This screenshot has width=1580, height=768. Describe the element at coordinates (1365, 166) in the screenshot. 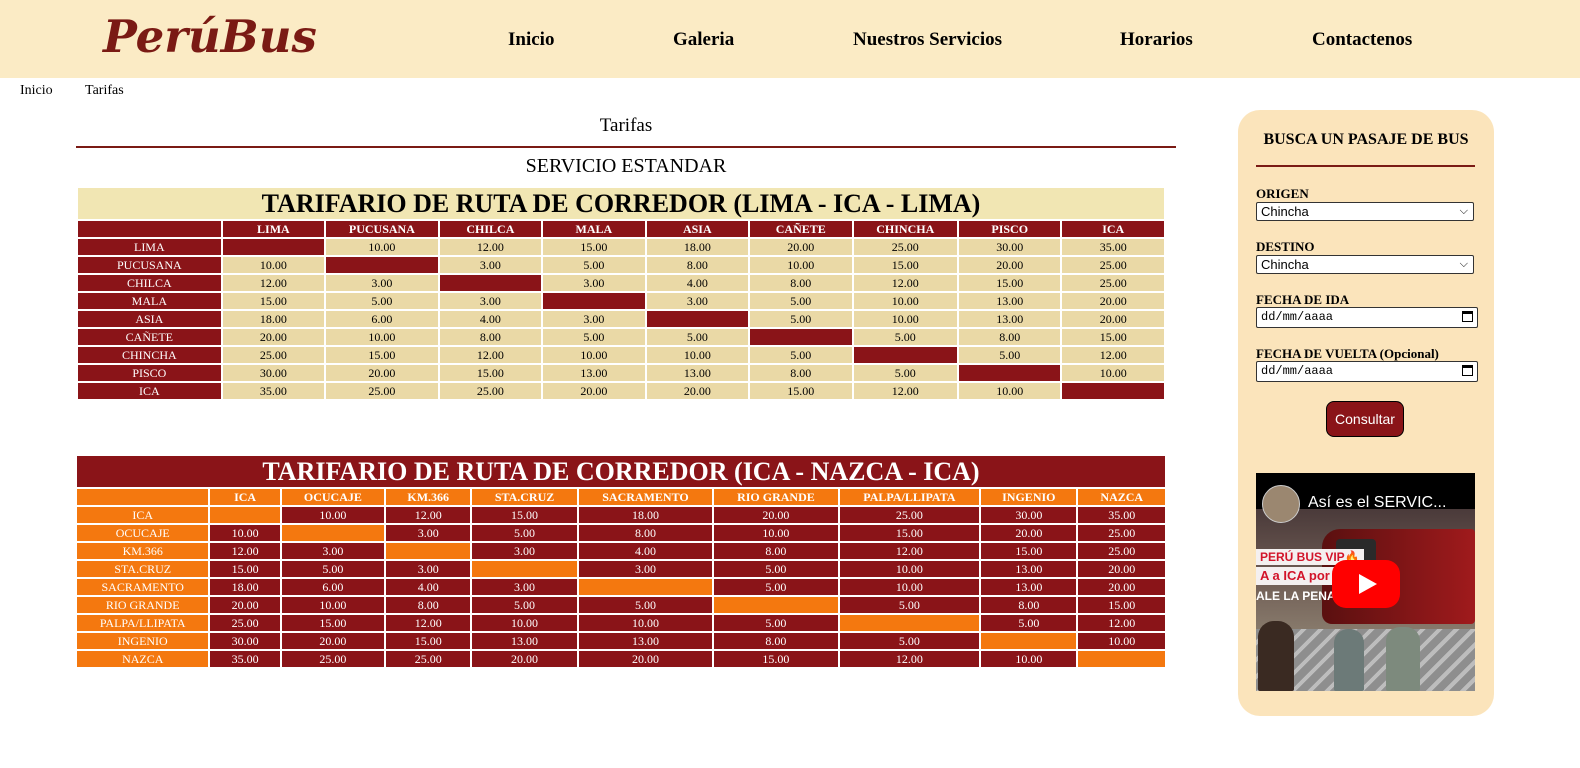

I see `search-panel-divider` at that location.